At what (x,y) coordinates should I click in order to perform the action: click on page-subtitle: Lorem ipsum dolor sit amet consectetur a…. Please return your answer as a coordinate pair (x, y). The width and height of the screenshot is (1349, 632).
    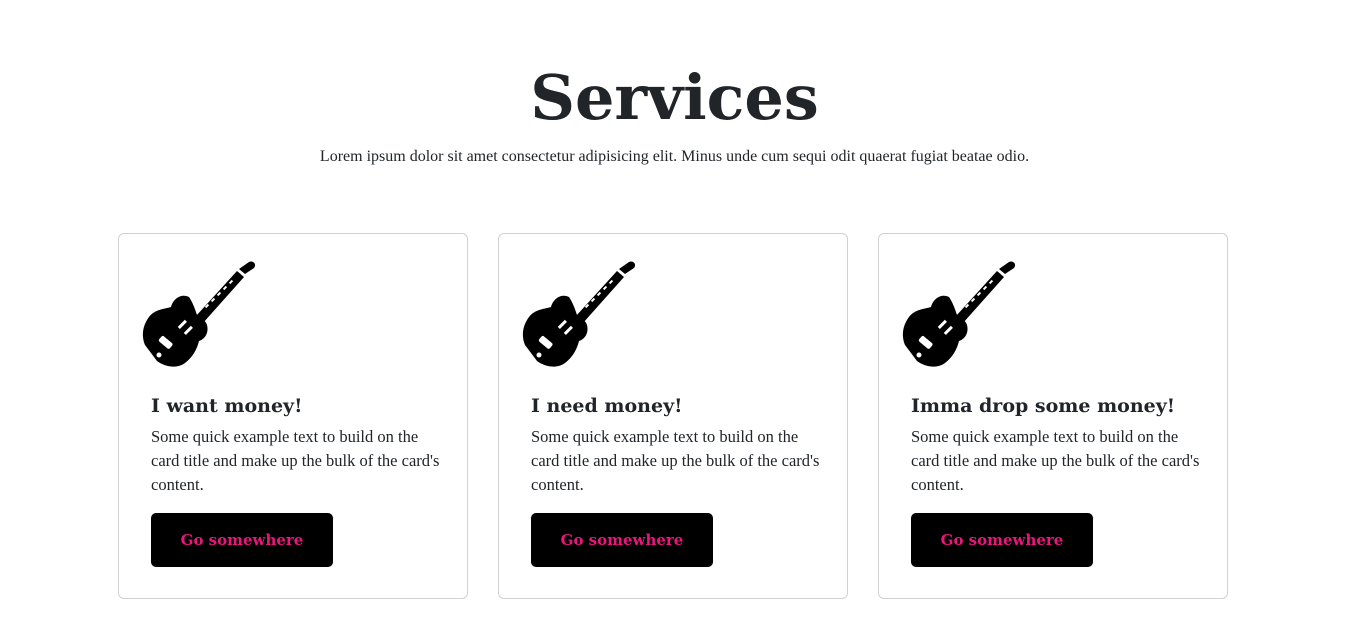
    Looking at the image, I should click on (674, 156).